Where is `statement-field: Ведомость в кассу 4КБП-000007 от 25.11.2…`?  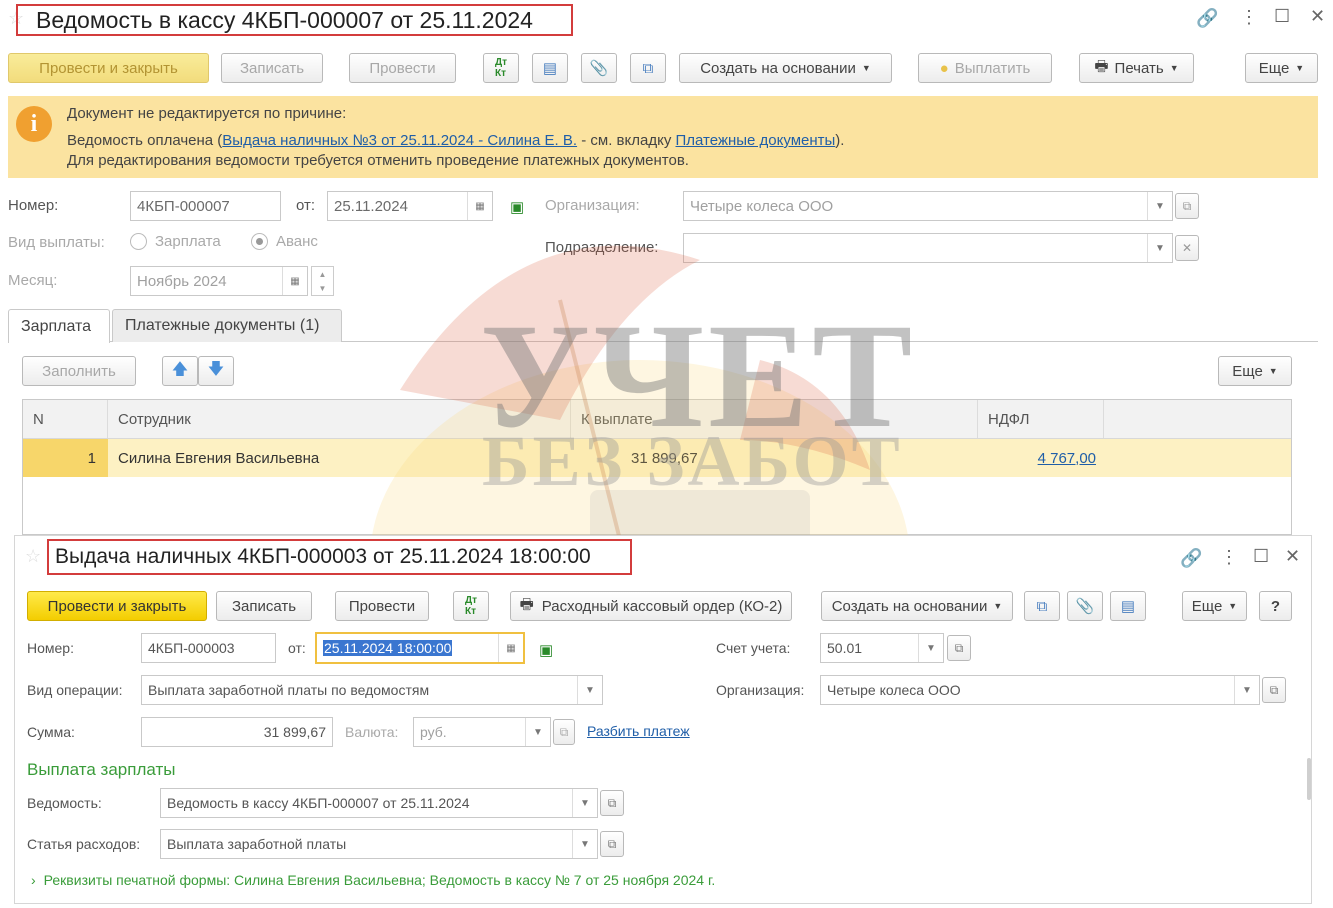
statement-field: Ведомость в кассу 4КБП-000007 от 25.11.2… is located at coordinates (379, 803).